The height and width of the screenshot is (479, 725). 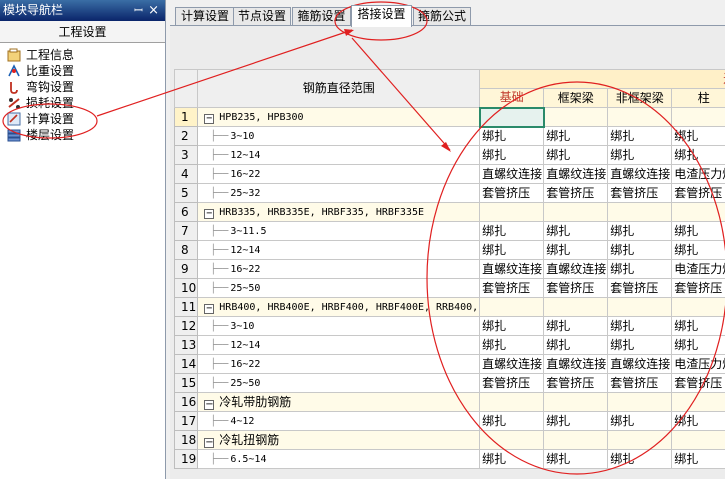 What do you see at coordinates (640, 98) in the screenshot?
I see `column-header: 非框架梁` at bounding box center [640, 98].